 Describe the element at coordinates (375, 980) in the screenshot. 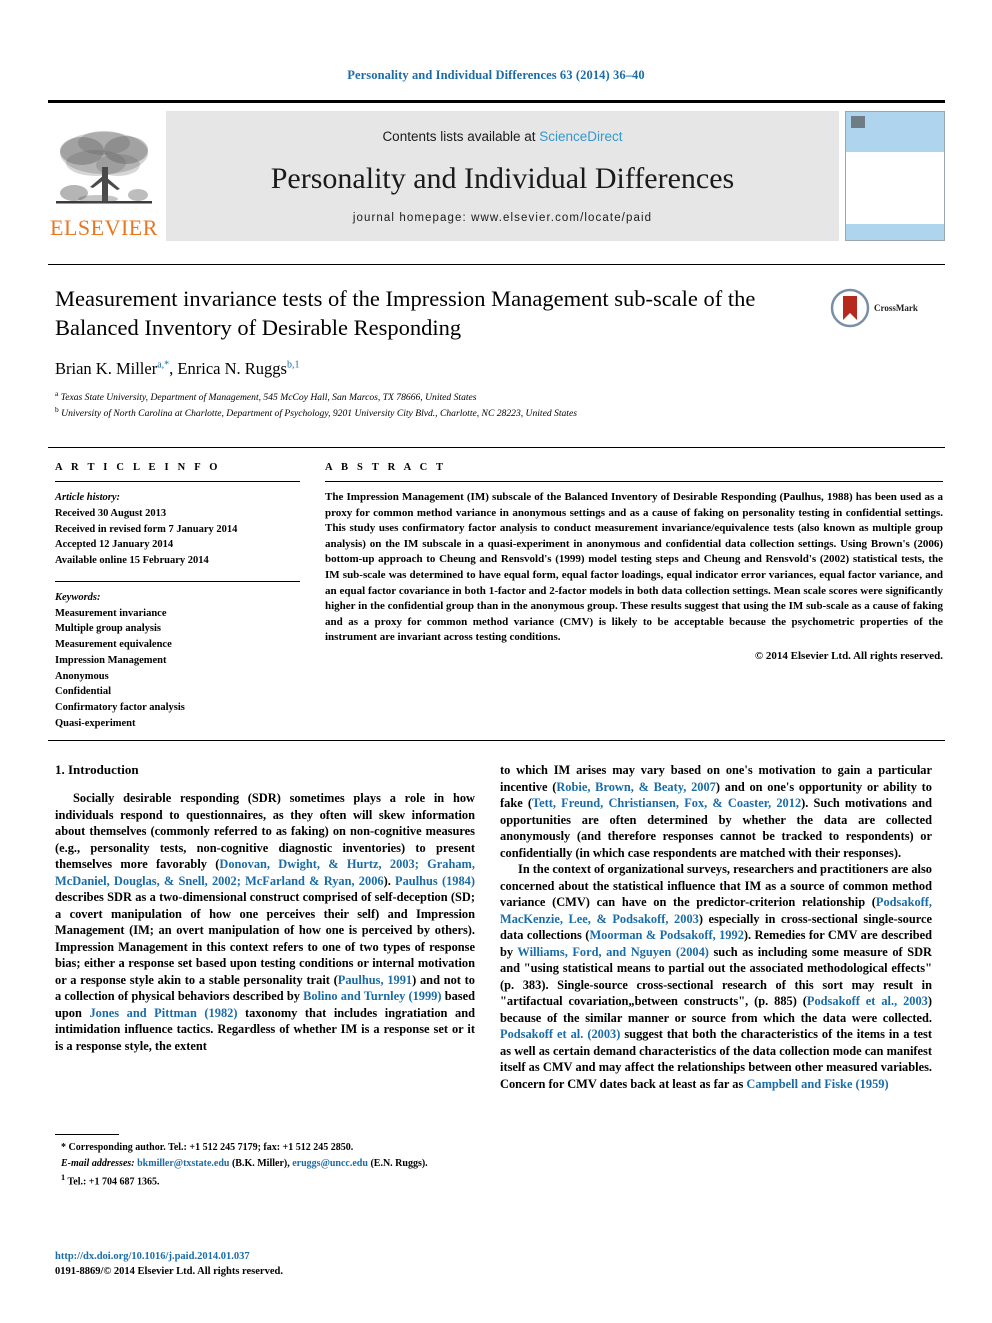

I see `citation-link: Paulhus, 1991` at that location.